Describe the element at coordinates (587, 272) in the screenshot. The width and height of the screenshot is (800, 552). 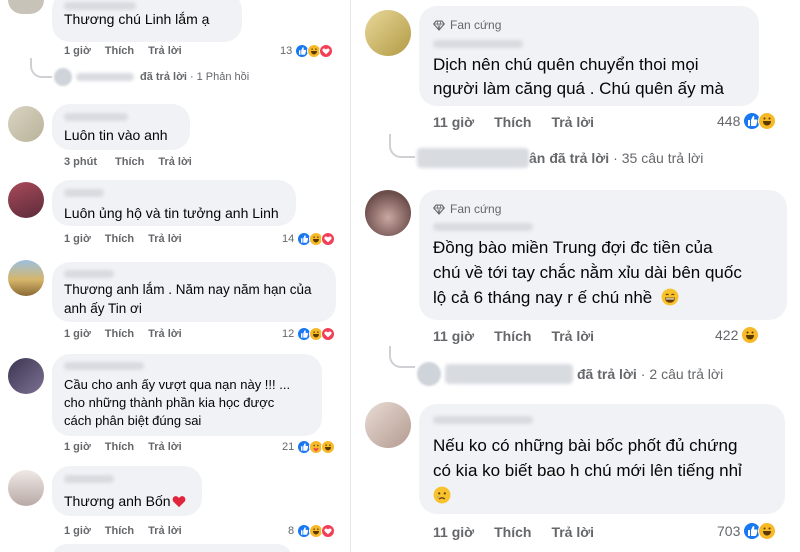
I see `comment-text: chú về tới tay chắc nằm xỉu dài bên quốc` at that location.